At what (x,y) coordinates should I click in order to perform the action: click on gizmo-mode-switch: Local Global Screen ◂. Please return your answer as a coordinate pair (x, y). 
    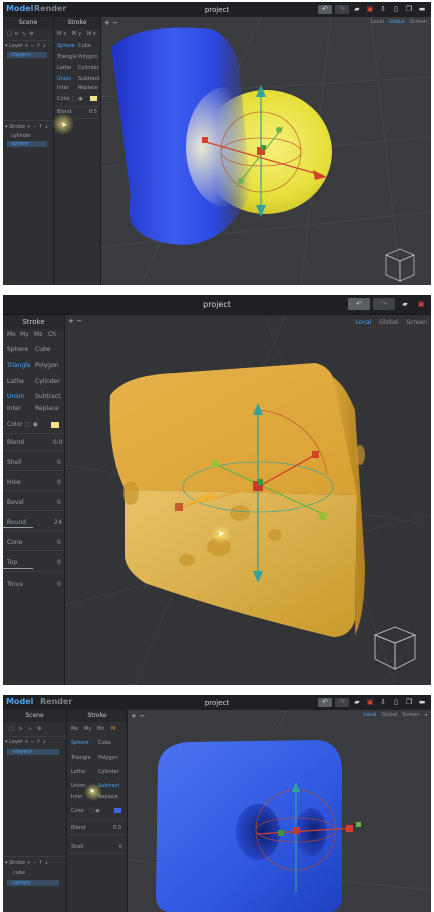
    Looking at the image, I should click on (395, 715).